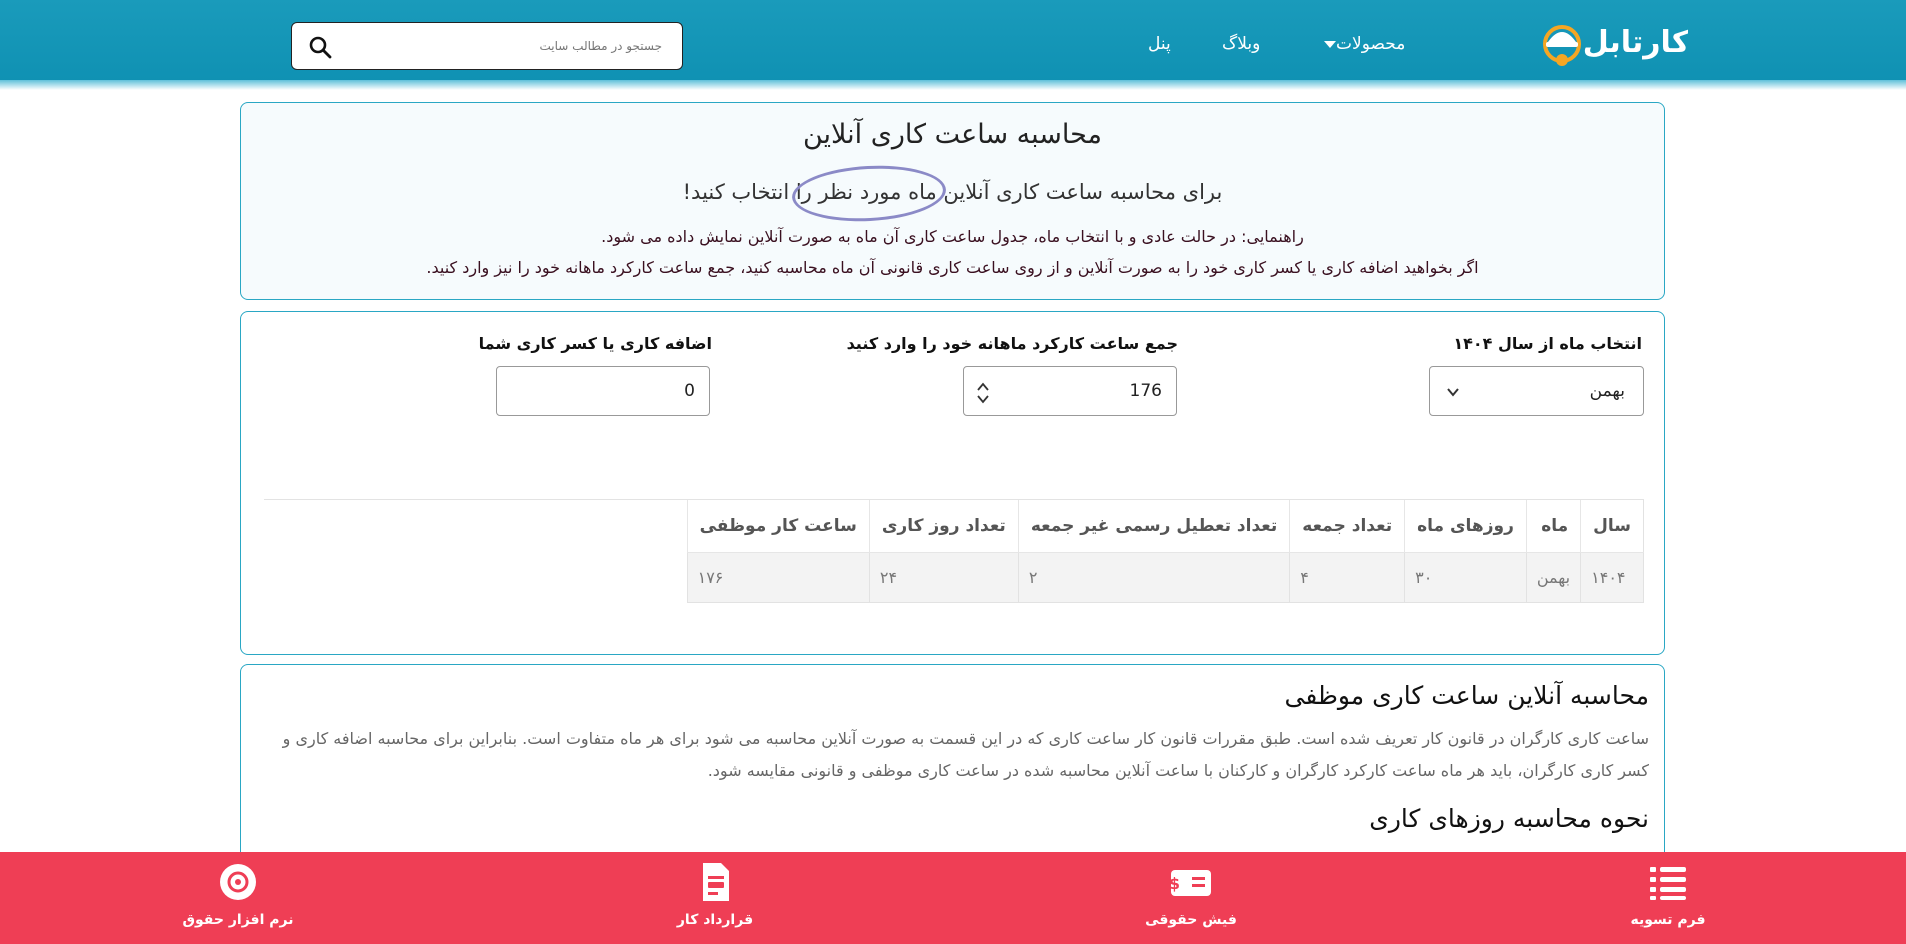 The height and width of the screenshot is (944, 1906). Describe the element at coordinates (778, 577) in the screenshot. I see `cell-required-hours: ۱۷۶` at that location.